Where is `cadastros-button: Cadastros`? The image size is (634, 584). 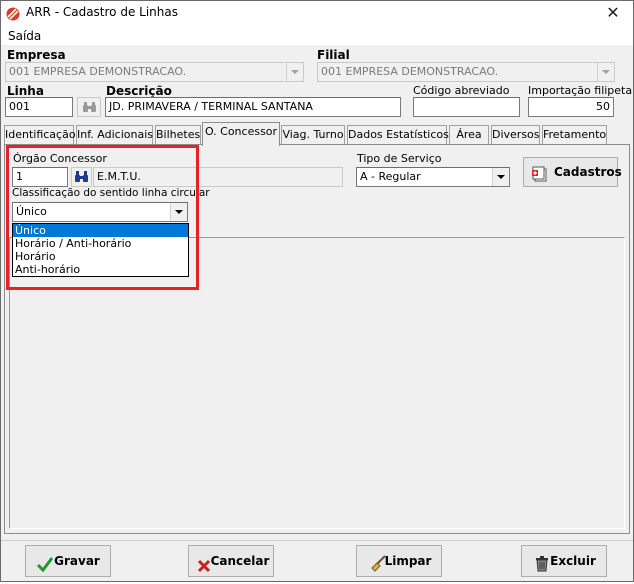 cadastros-button: Cadastros is located at coordinates (572, 172).